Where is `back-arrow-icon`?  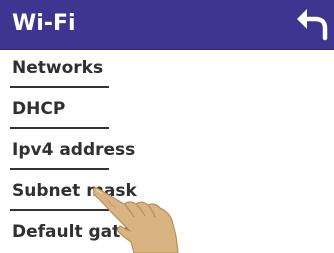
back-arrow-icon is located at coordinates (312, 25).